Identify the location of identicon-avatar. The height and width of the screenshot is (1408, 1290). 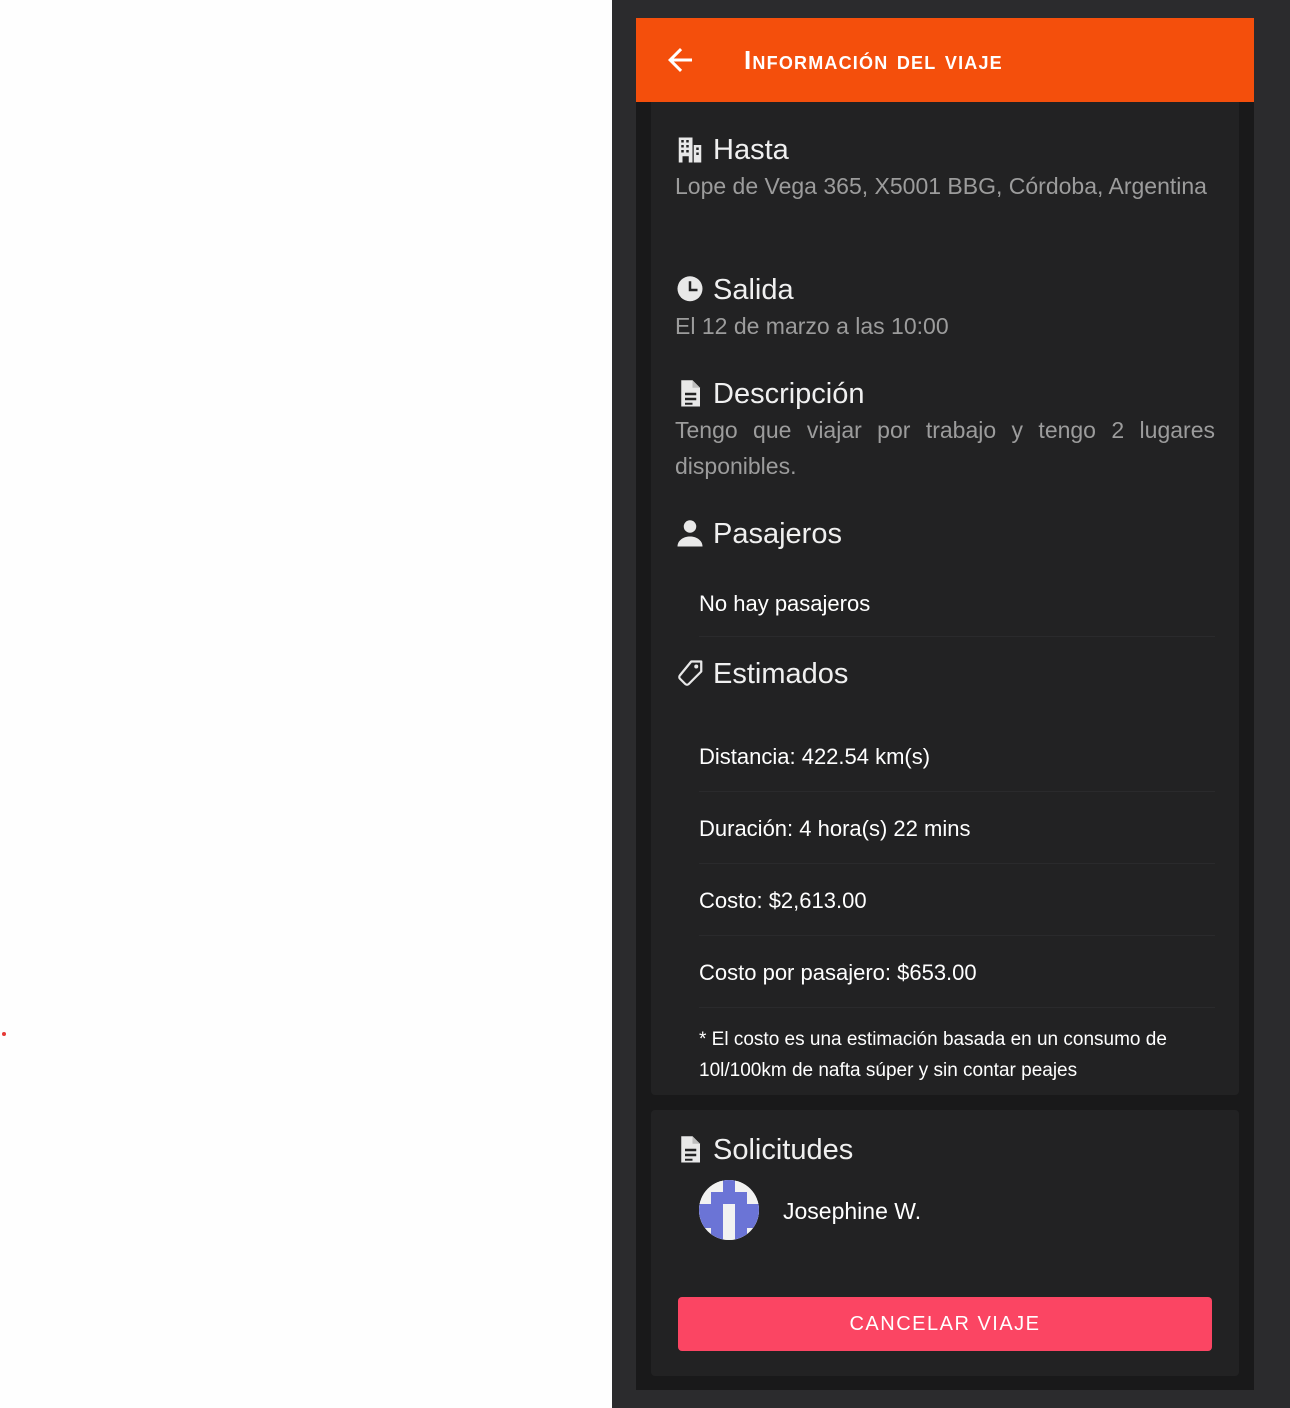
(729, 1210).